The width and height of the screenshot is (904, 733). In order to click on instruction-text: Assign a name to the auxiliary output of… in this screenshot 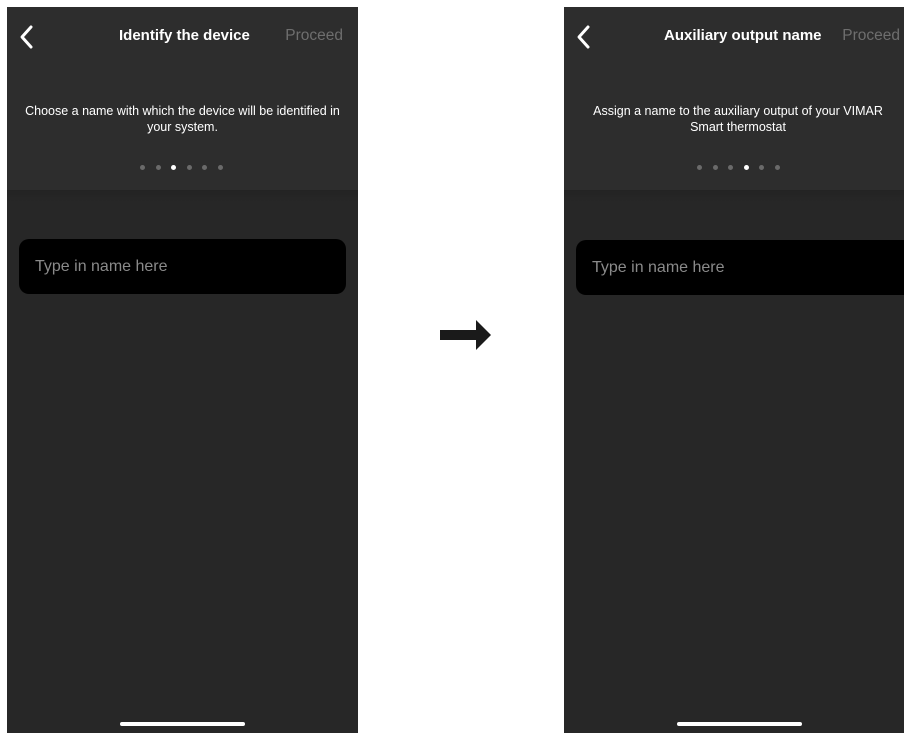, I will do `click(738, 119)`.